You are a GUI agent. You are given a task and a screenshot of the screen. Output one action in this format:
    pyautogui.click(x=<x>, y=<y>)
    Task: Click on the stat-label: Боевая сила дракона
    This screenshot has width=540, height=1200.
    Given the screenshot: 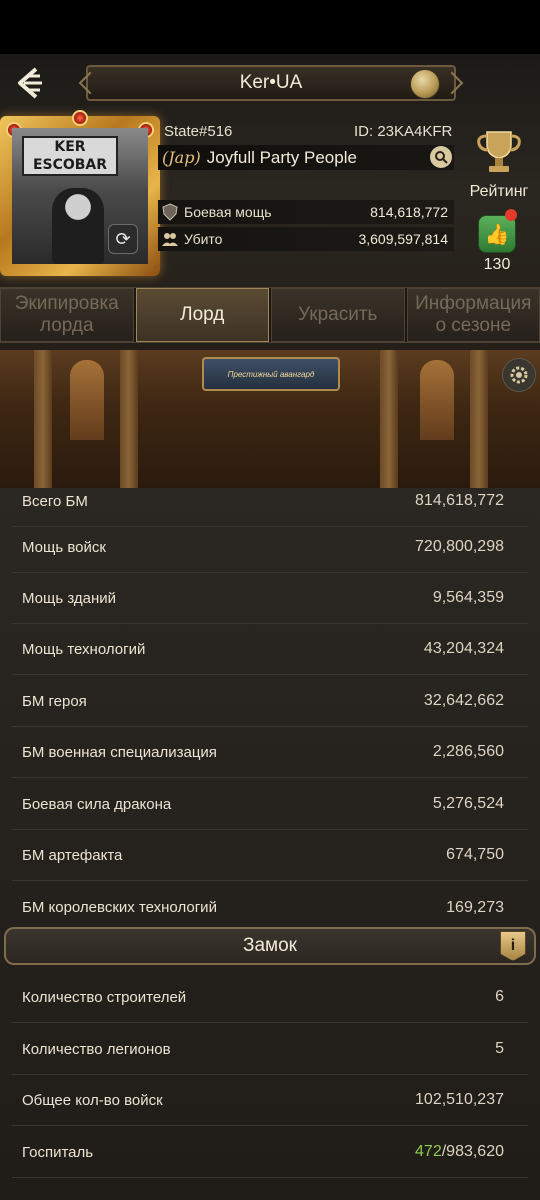 What is the action you would take?
    pyautogui.click(x=97, y=804)
    